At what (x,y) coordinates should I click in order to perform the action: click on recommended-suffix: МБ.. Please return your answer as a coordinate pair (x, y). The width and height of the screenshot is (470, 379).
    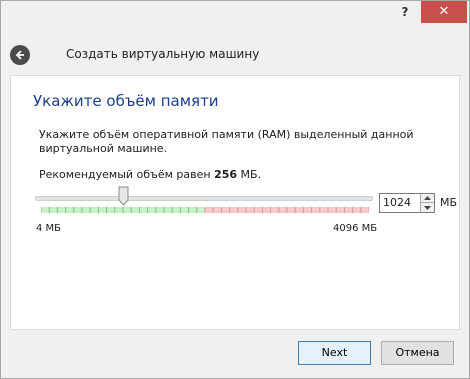
    Looking at the image, I should click on (249, 174).